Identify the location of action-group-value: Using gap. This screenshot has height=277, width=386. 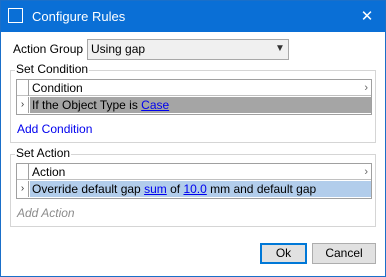
(118, 49).